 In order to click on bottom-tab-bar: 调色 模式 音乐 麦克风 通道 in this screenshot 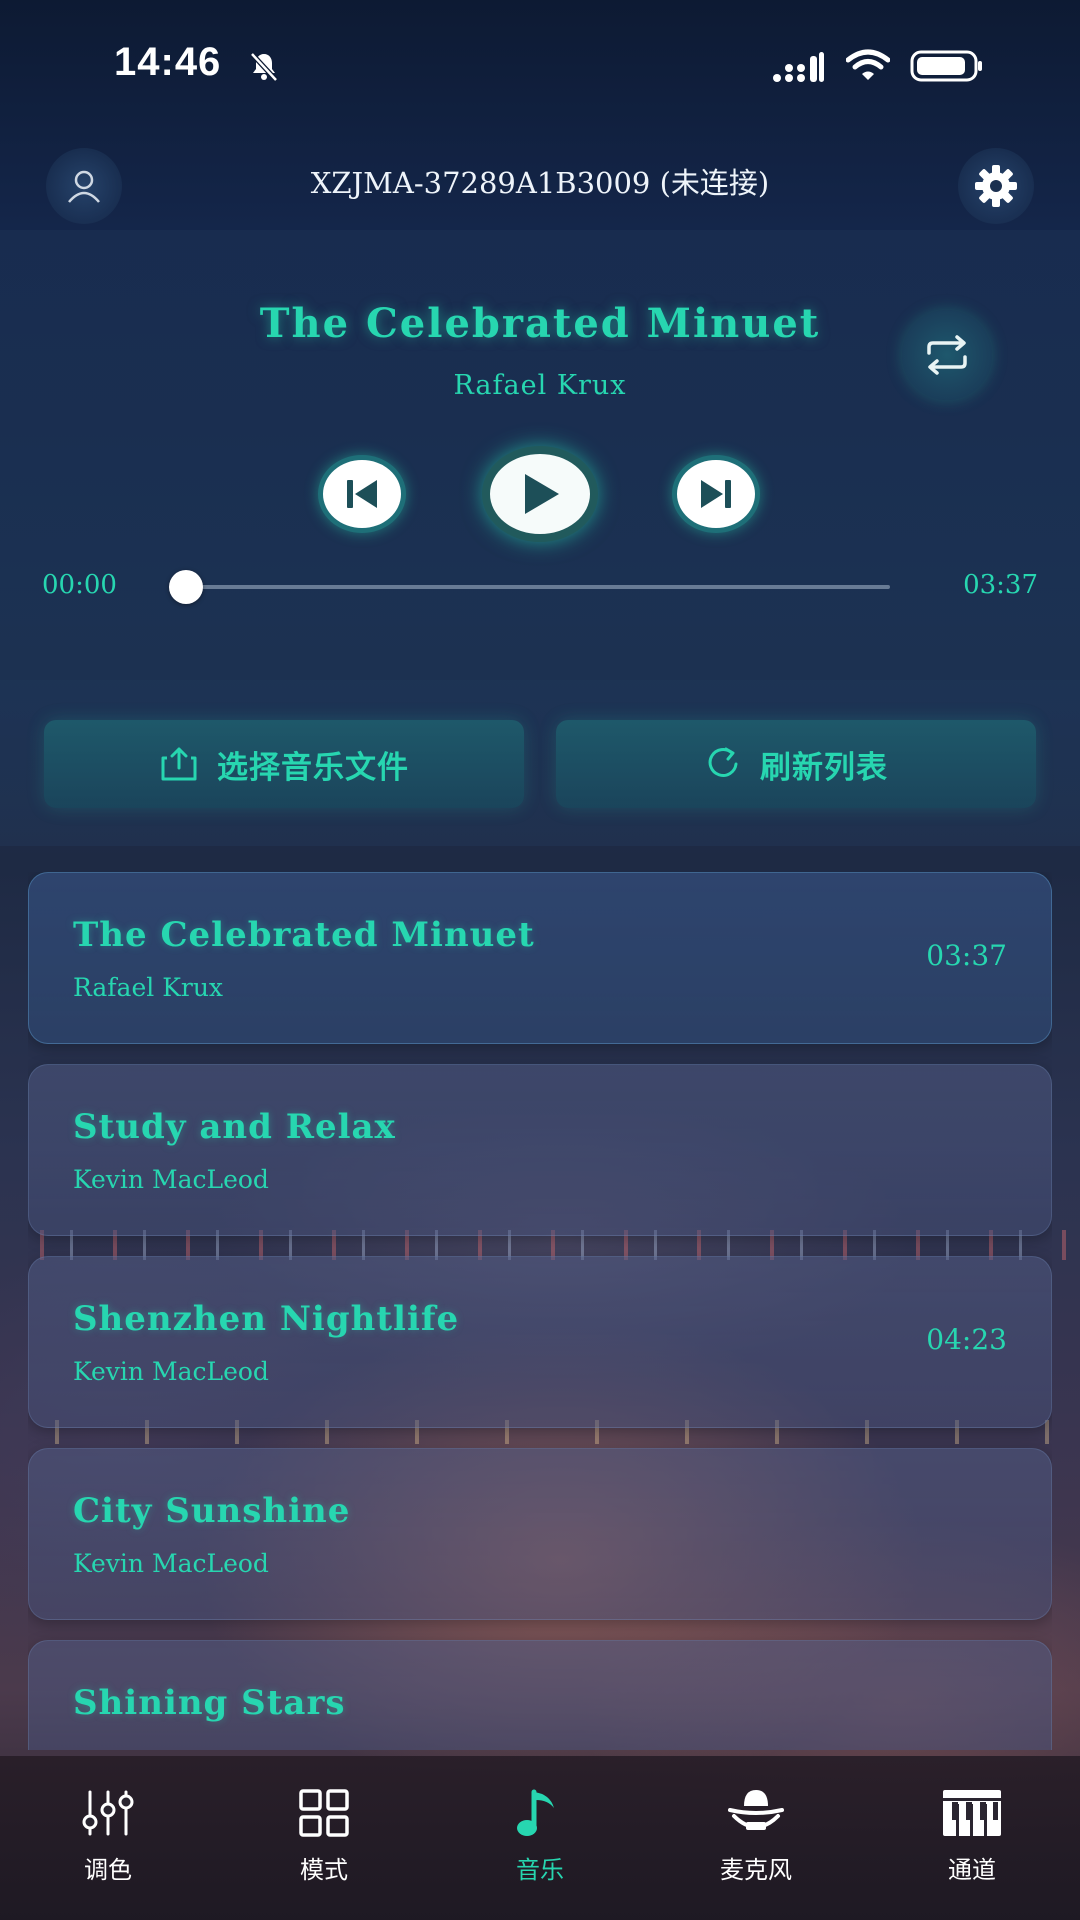, I will do `click(540, 1838)`.